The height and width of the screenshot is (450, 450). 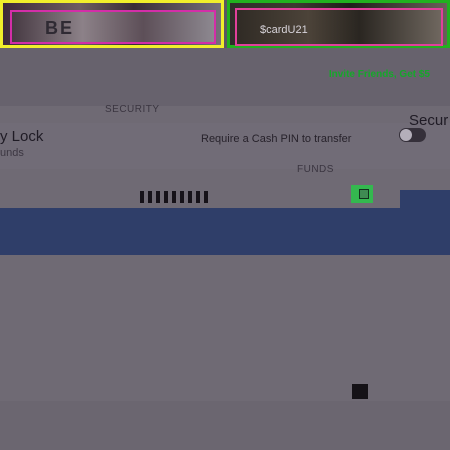 I want to click on barcode-icon, so click(x=175, y=197).